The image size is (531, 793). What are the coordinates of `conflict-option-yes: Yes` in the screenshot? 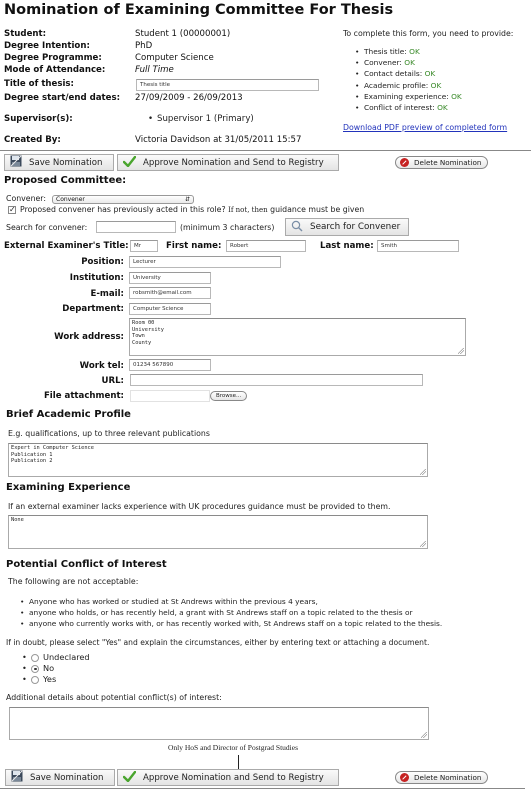 It's located at (39, 679).